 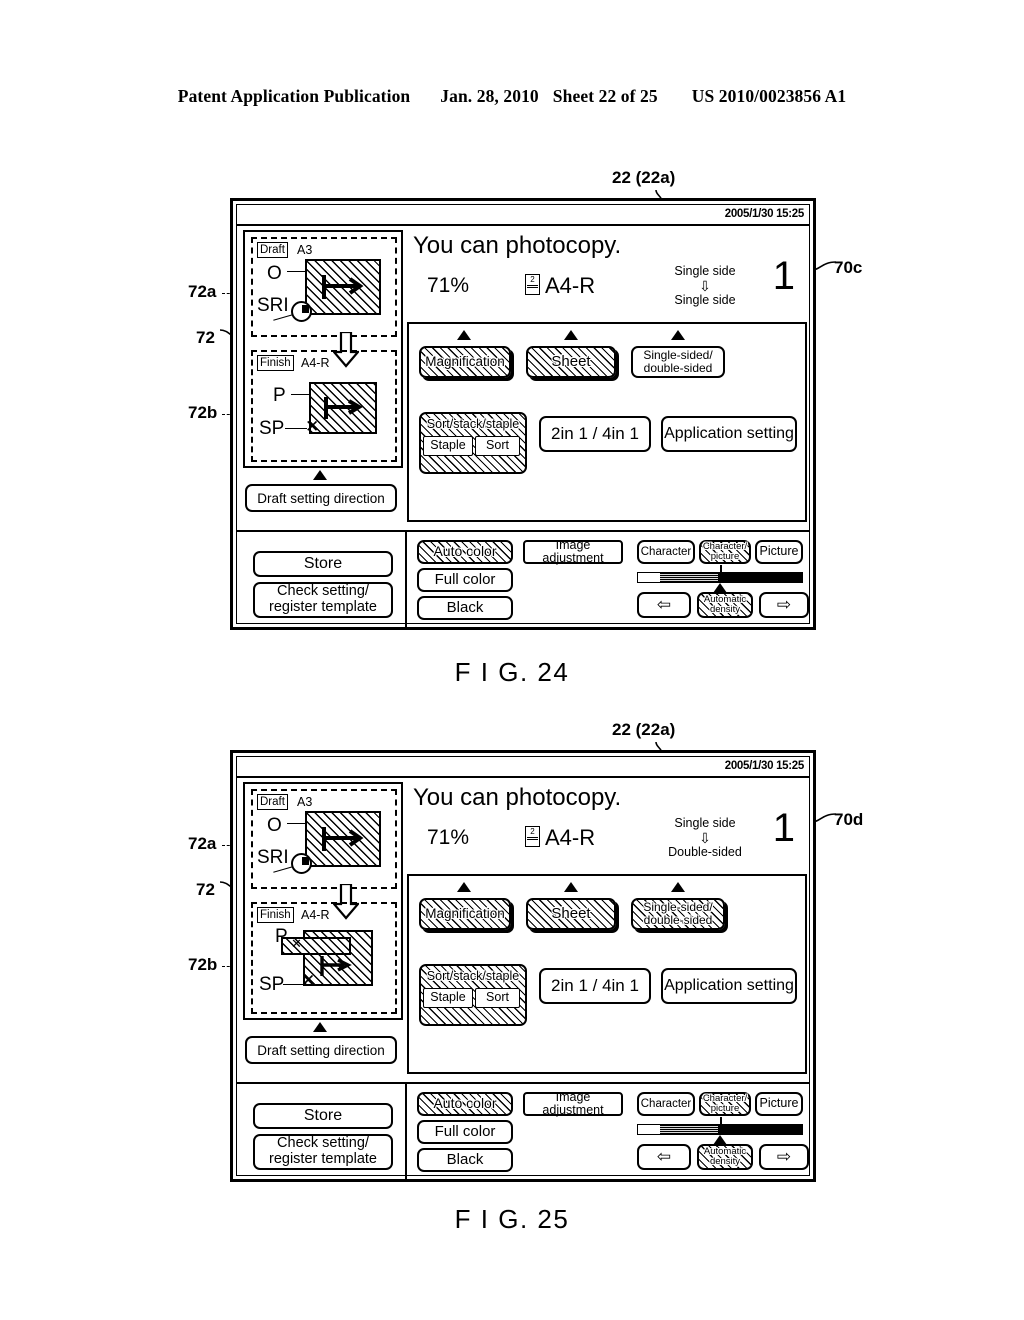 I want to click on paper-size-fig25: A4-R, so click(x=570, y=837).